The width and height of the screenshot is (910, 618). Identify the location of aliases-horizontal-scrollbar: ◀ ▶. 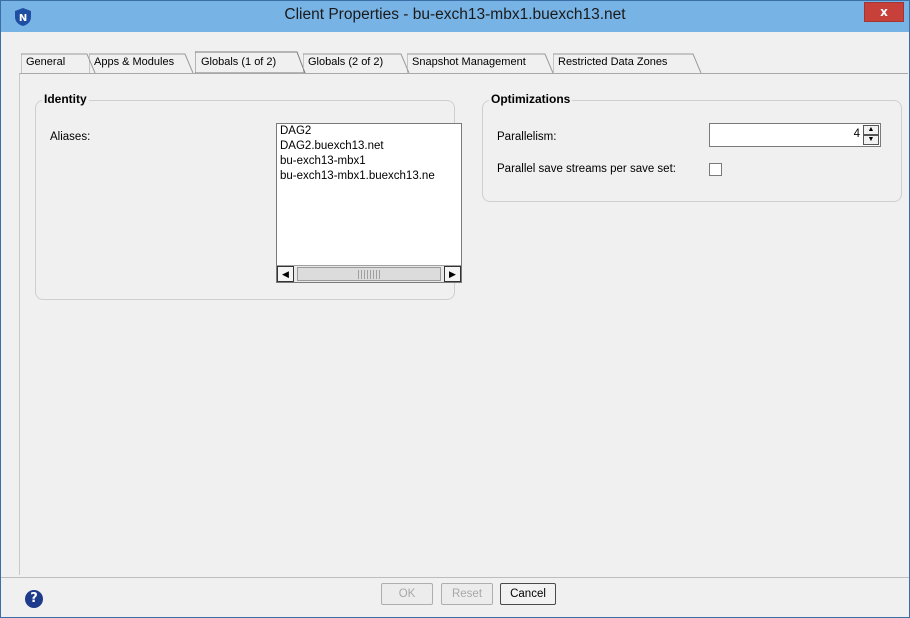
(369, 273).